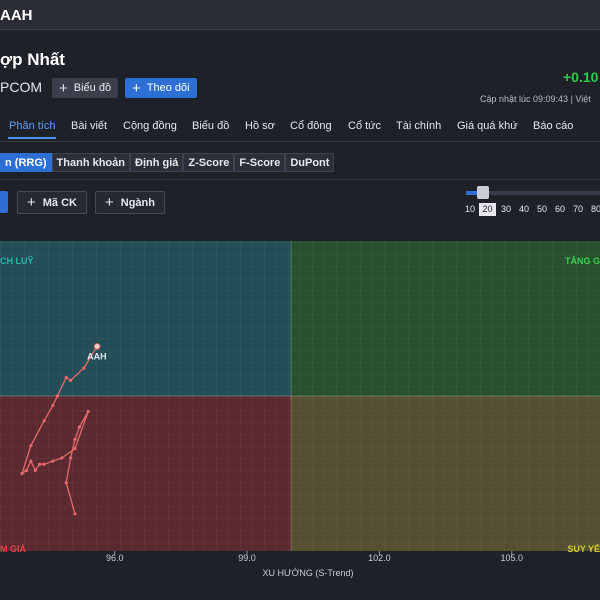 The width and height of the screenshot is (600, 600). Describe the element at coordinates (150, 126) in the screenshot. I see `tab-community: Cộng đồng` at that location.